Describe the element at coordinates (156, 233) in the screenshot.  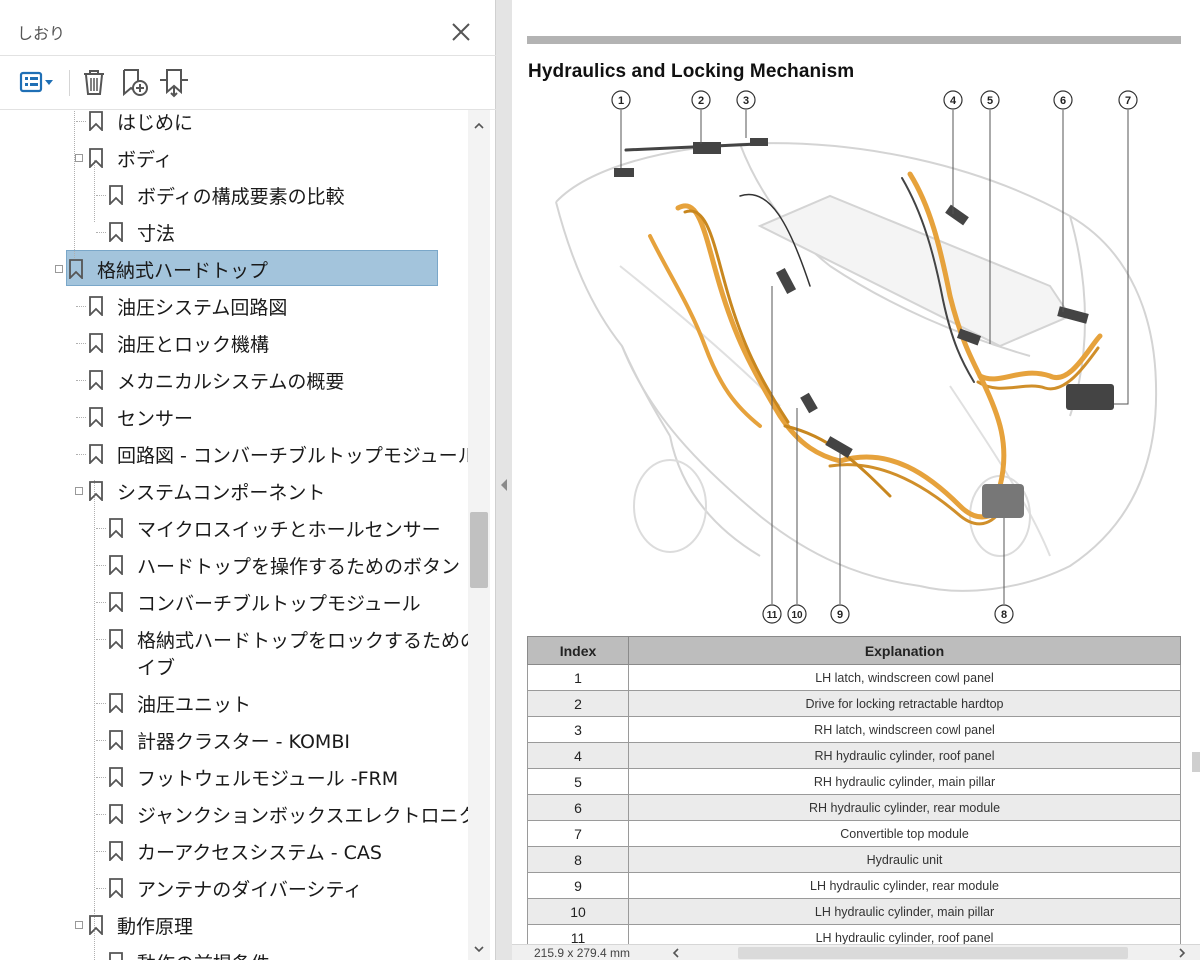
I see `bookmark-label: 寸法` at that location.